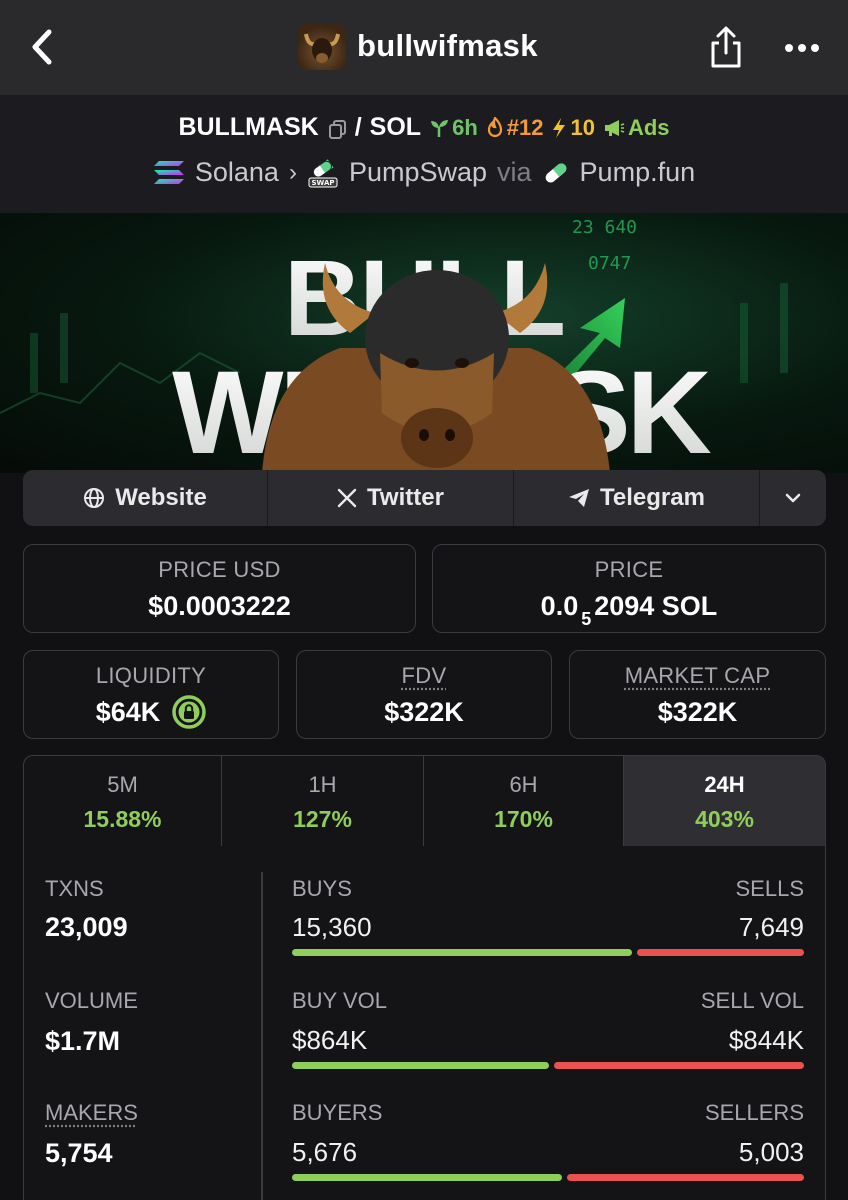 The height and width of the screenshot is (1200, 848). Describe the element at coordinates (323, 172) in the screenshot. I see `pumpswap-icon: SWAP` at that location.